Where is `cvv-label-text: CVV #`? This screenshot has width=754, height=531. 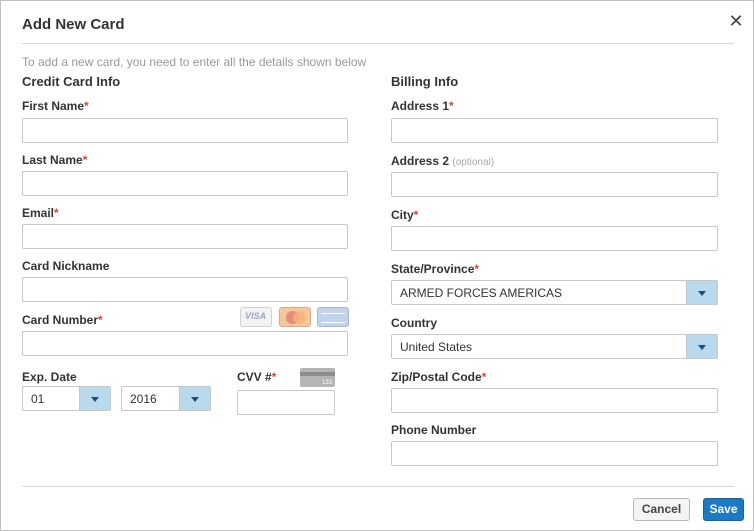 cvv-label-text: CVV # is located at coordinates (254, 377).